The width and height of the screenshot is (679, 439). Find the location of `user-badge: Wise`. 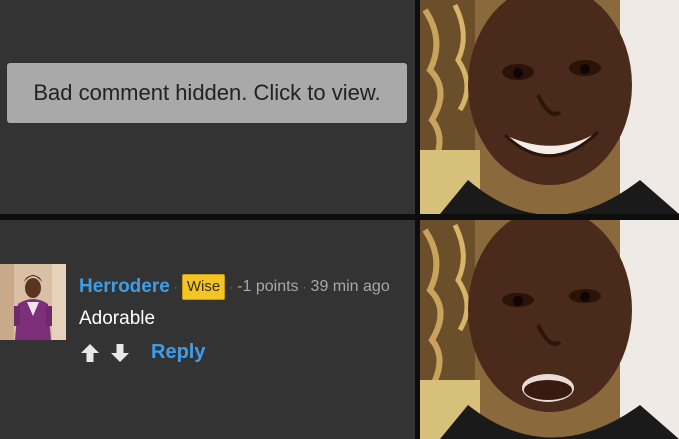

user-badge: Wise is located at coordinates (203, 287).